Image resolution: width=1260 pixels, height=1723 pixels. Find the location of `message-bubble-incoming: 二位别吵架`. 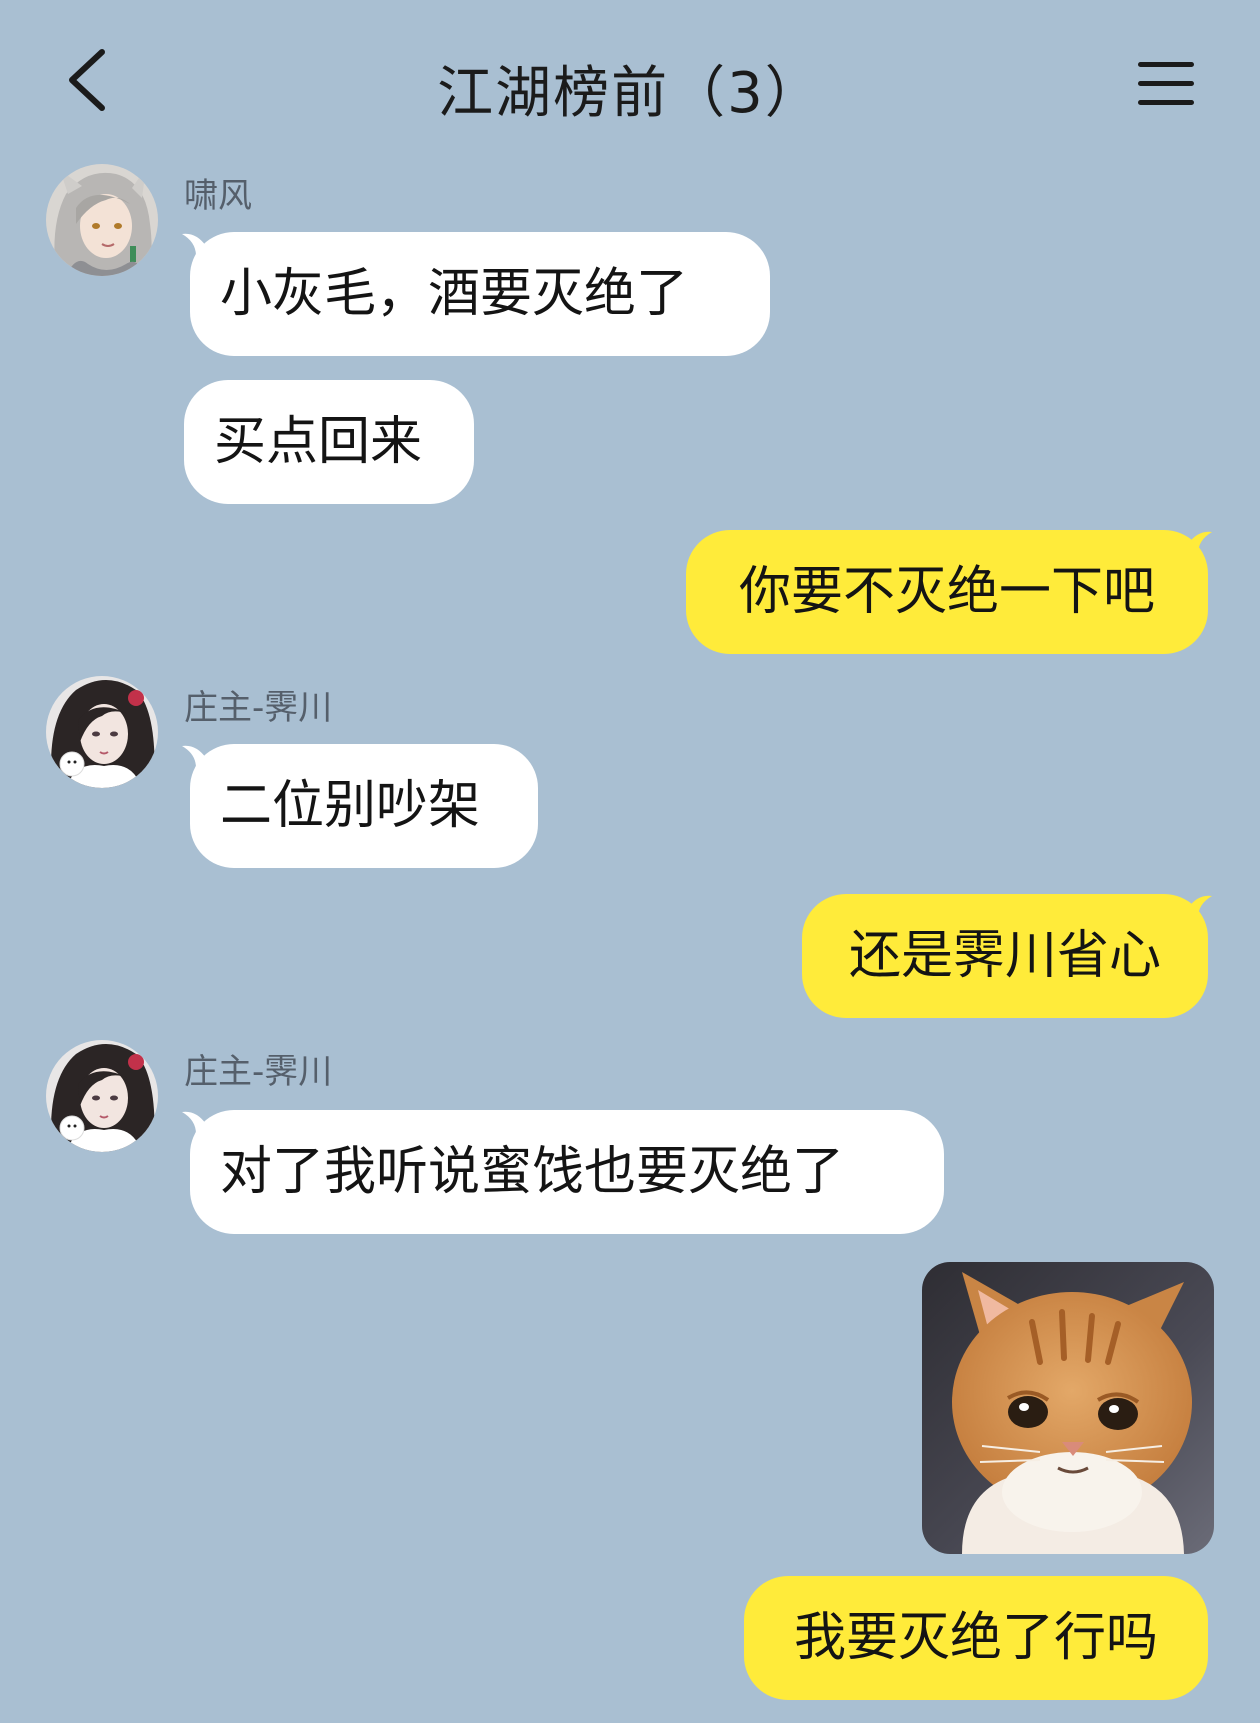

message-bubble-incoming: 二位别吵架 is located at coordinates (364, 806).